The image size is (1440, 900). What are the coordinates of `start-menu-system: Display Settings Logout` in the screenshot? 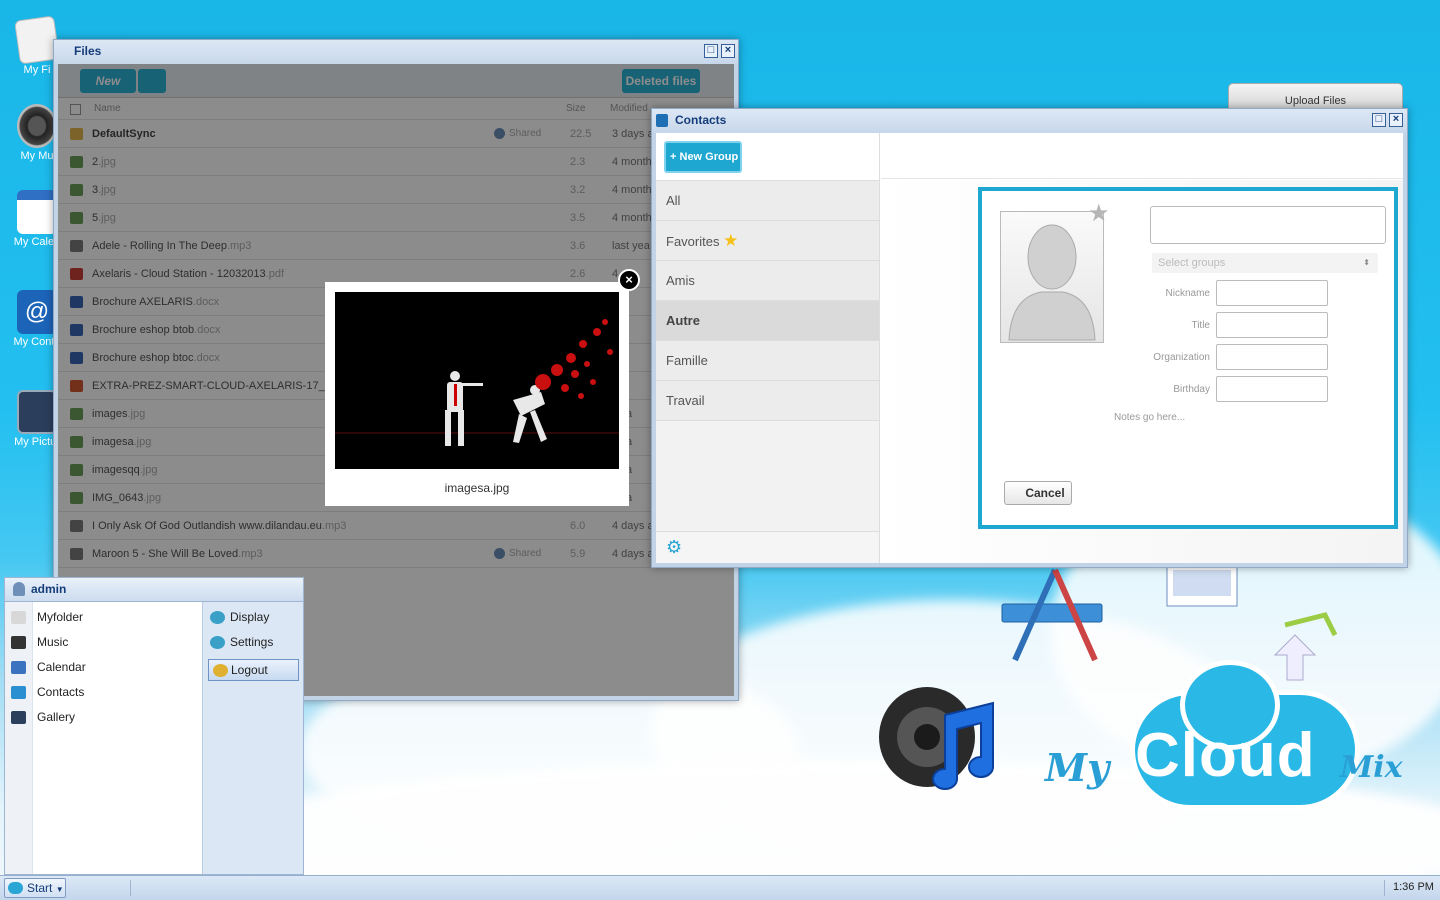 It's located at (253, 738).